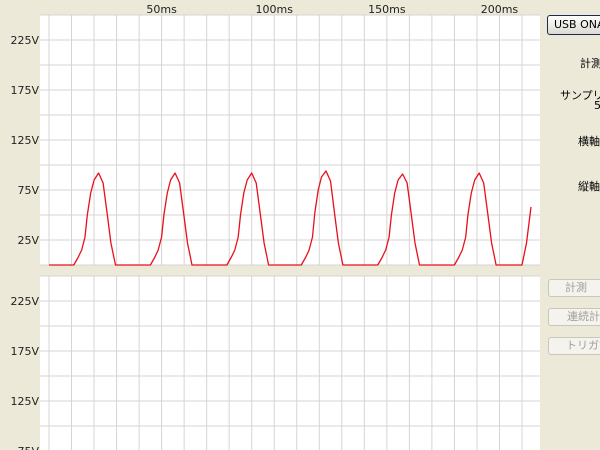 This screenshot has width=600, height=450. Describe the element at coordinates (161, 9) in the screenshot. I see `x-tick-label: 50ms` at that location.